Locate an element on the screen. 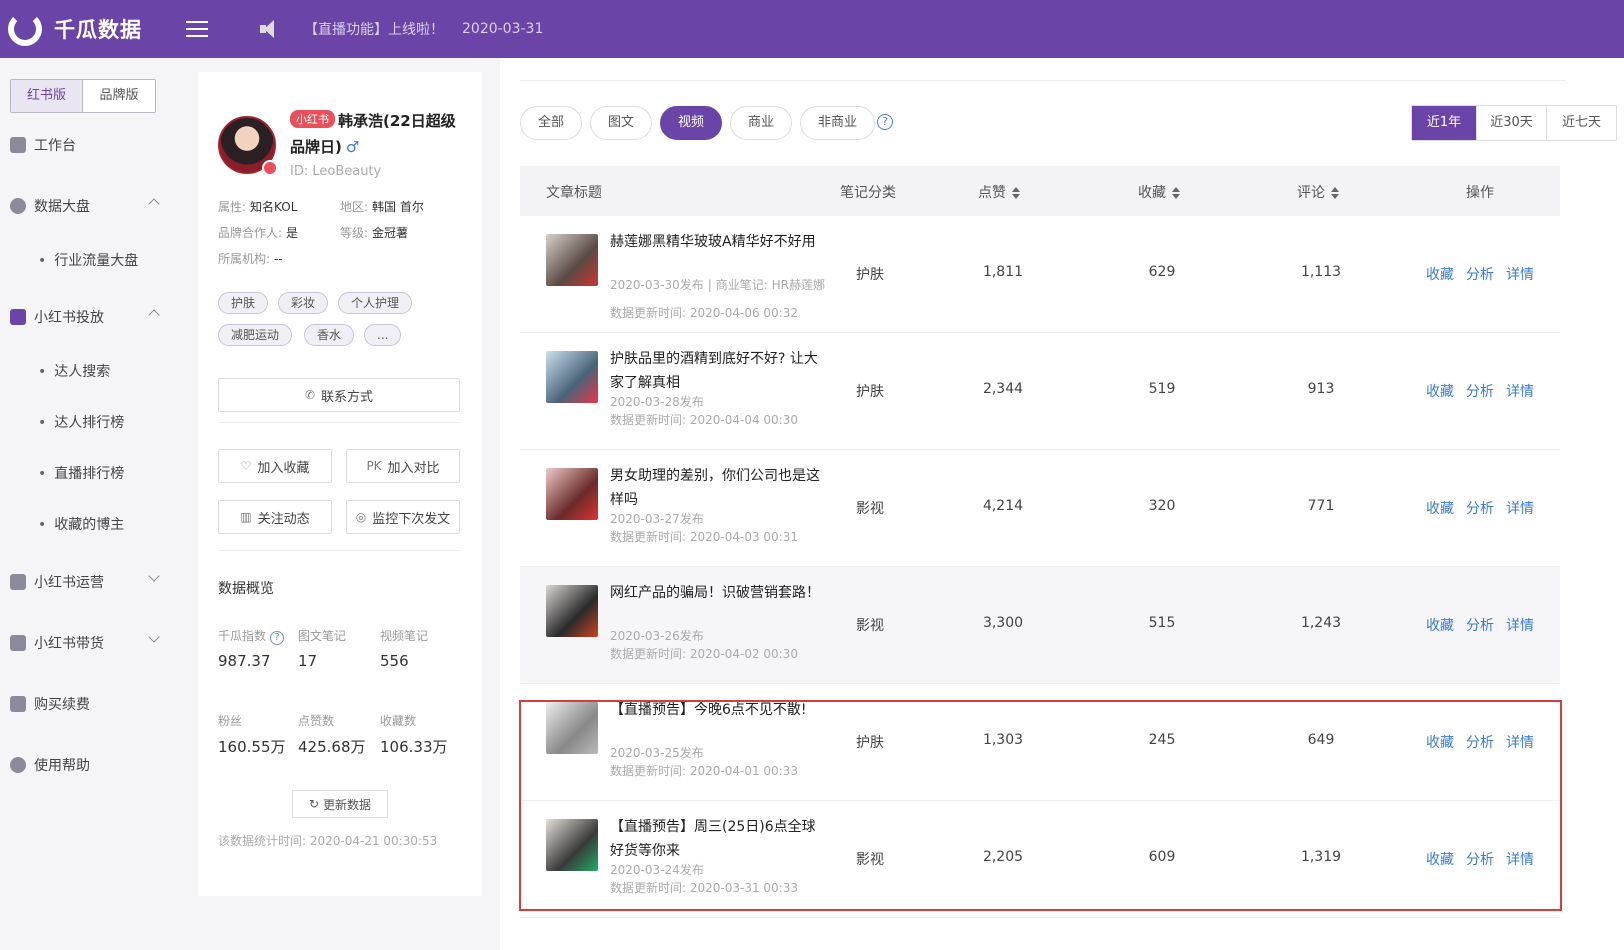 Image resolution: width=1624 pixels, height=950 pixels. note-collects: 519 is located at coordinates (1162, 389).